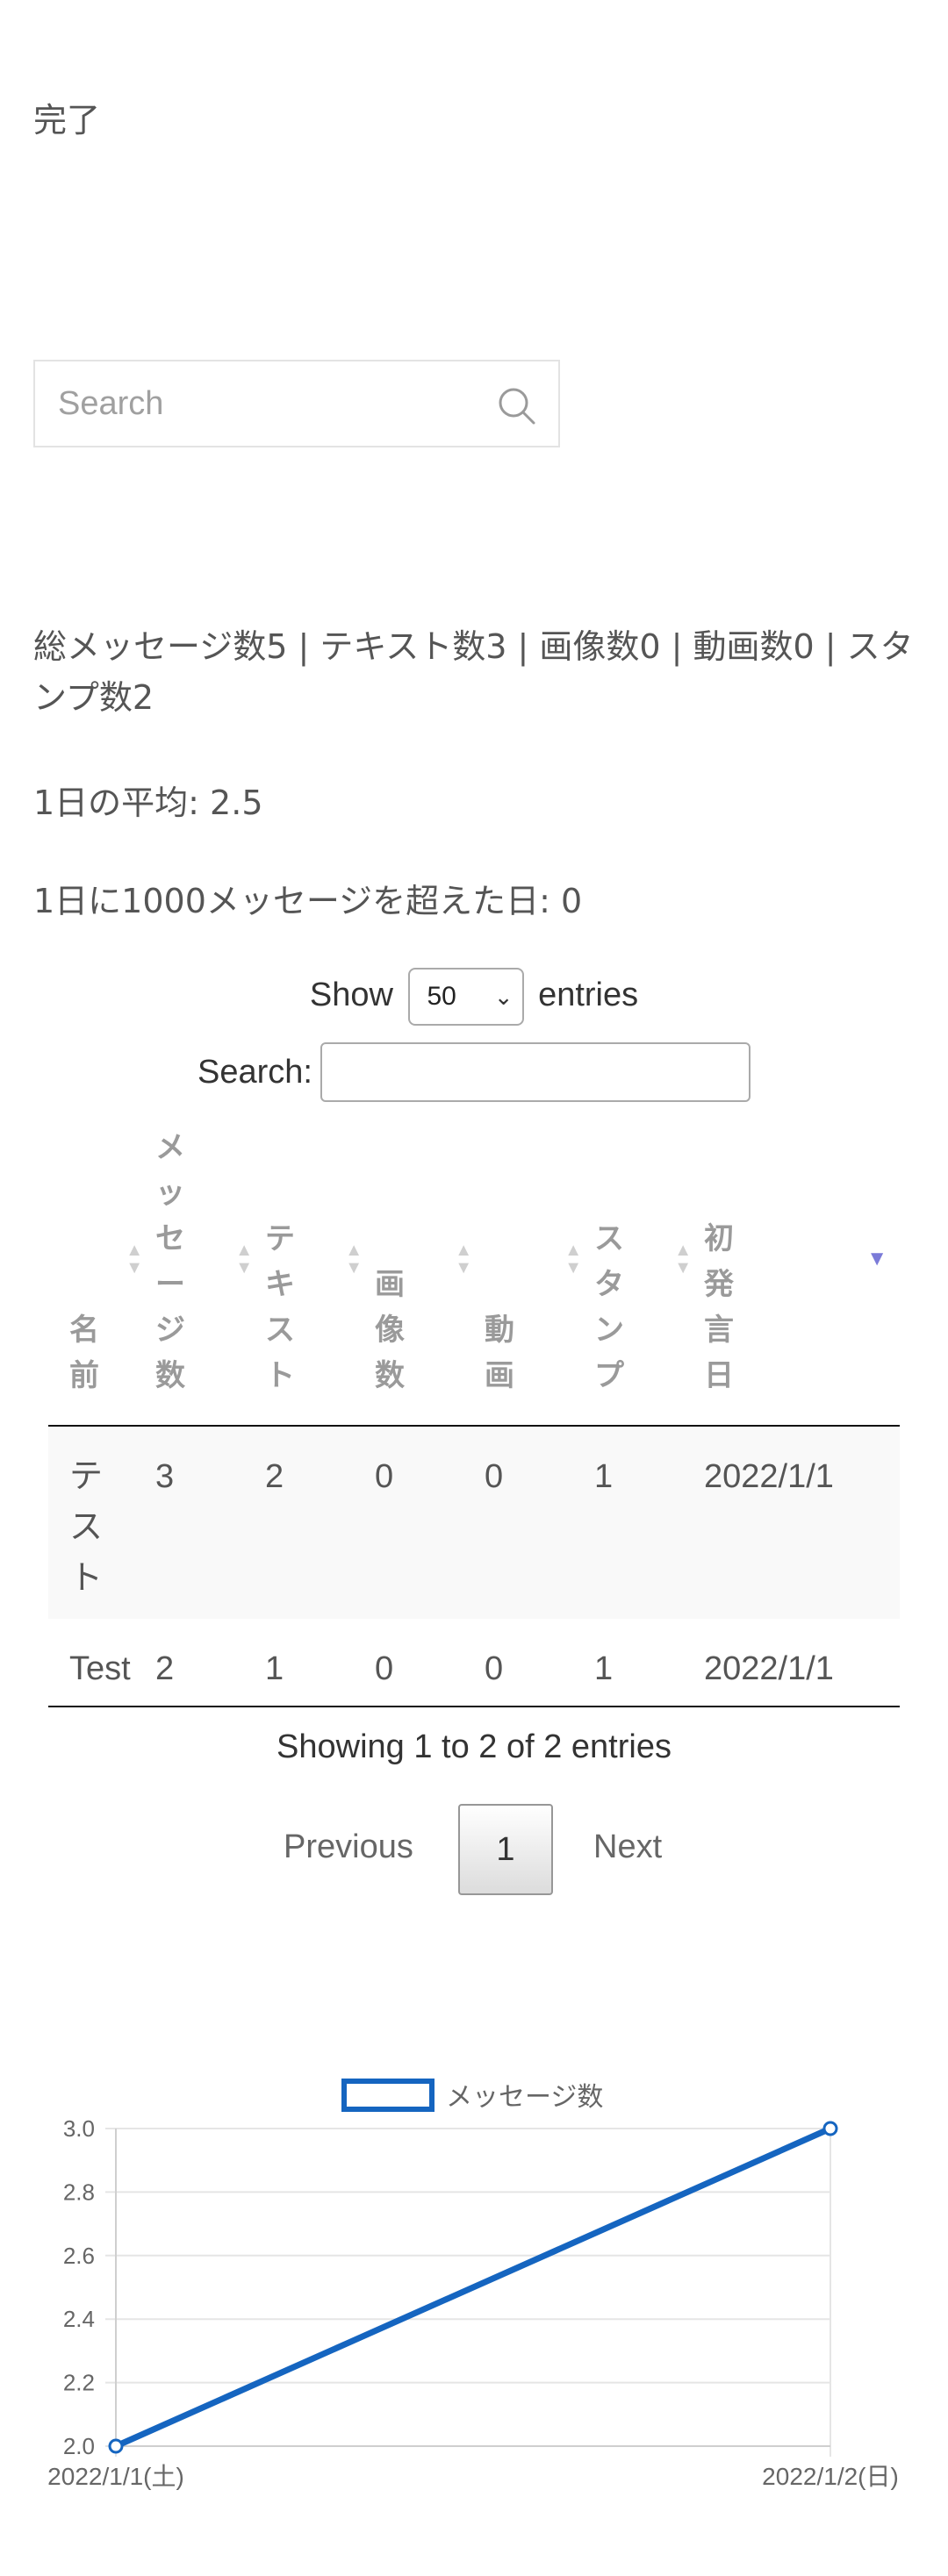  Describe the element at coordinates (308, 901) in the screenshot. I see `over-1000-days: 1日に1000メッセージを超えた日: 0` at that location.